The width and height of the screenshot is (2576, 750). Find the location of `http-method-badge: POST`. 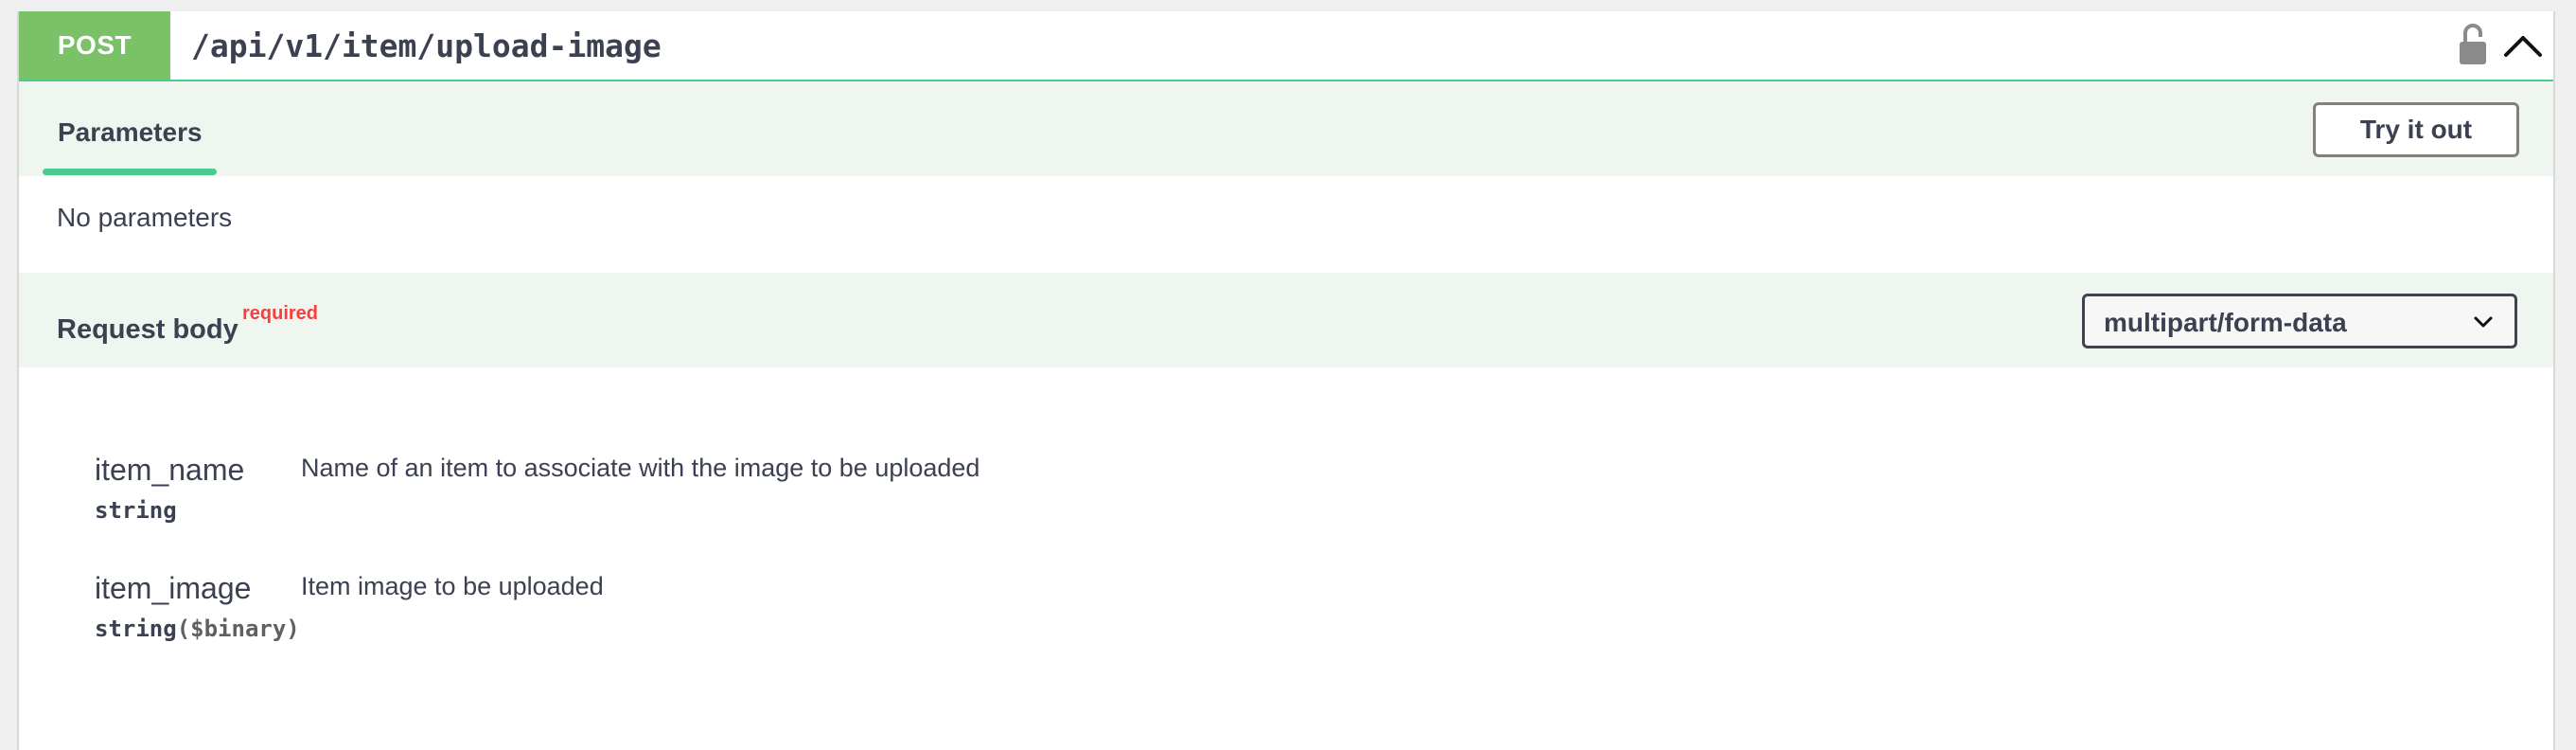

http-method-badge: POST is located at coordinates (94, 46).